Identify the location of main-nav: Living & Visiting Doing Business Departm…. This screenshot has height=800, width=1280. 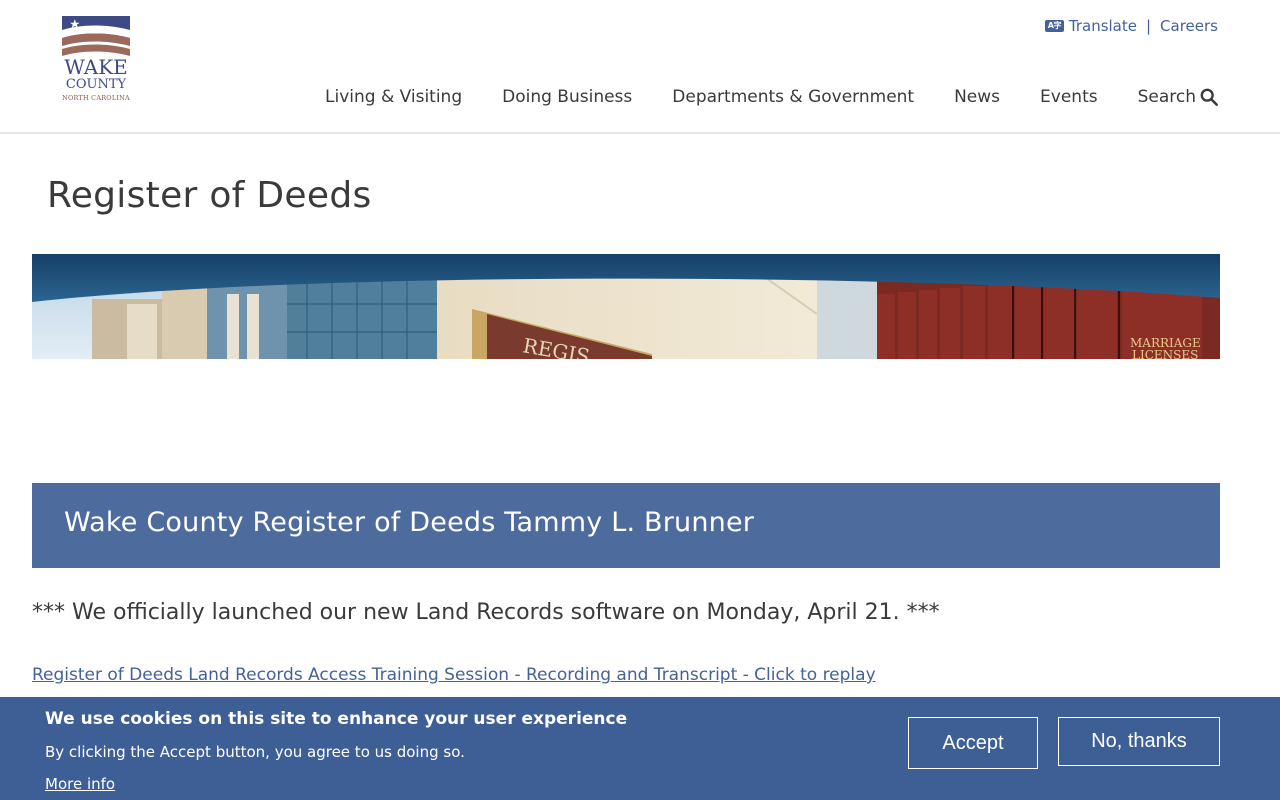
(771, 97).